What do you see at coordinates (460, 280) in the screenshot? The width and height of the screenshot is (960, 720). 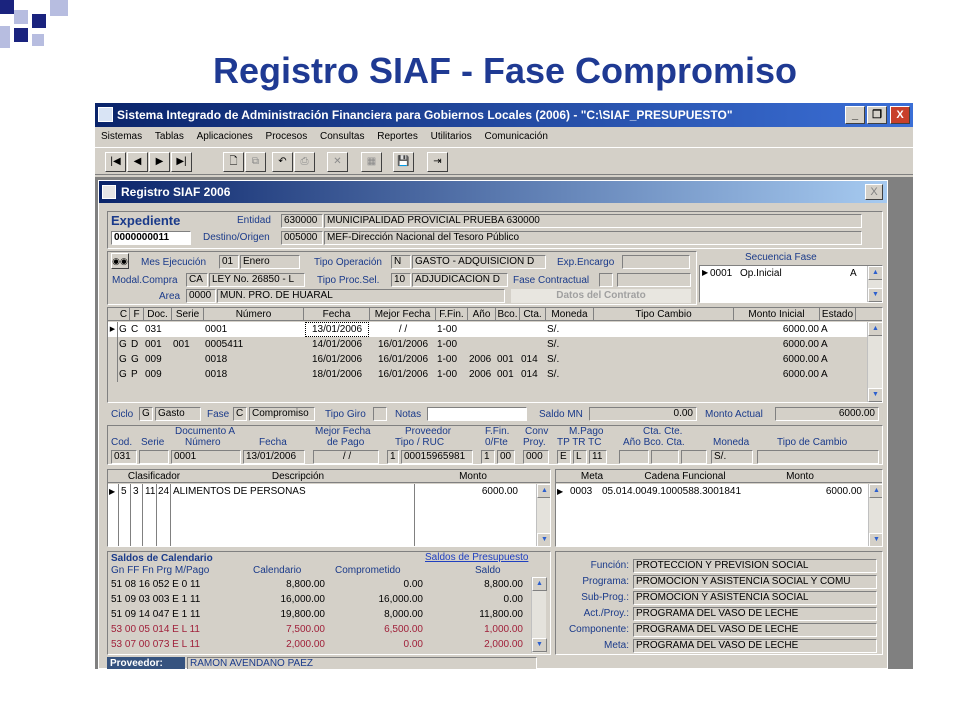 I see `tipo-proc-name-field: ADJUDICACION D` at bounding box center [460, 280].